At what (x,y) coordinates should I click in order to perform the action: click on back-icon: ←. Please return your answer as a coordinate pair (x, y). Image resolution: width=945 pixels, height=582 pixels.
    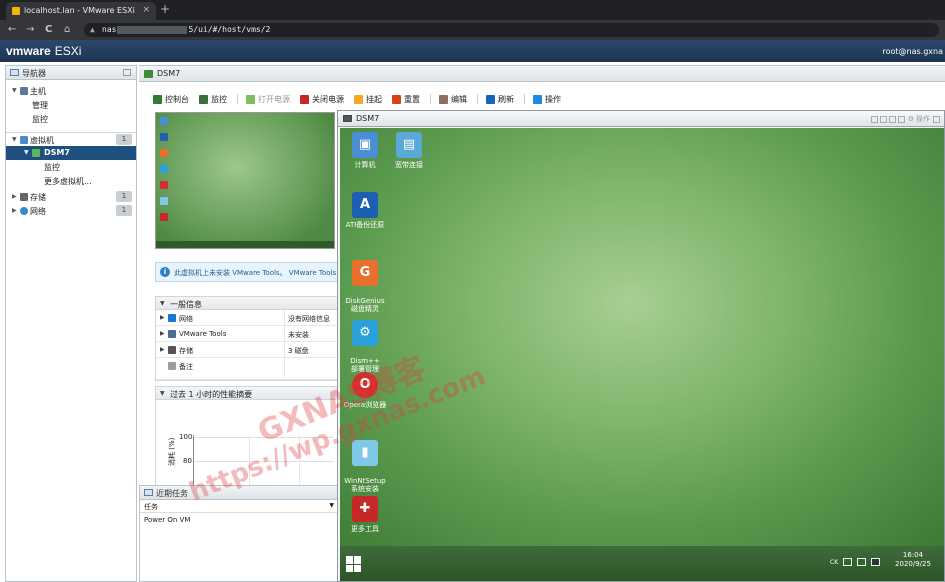
    Looking at the image, I should click on (12, 29).